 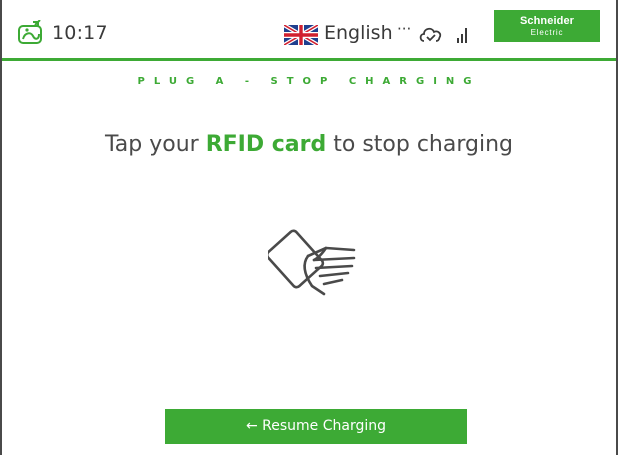 I want to click on brand-name: Schneider, so click(x=547, y=21).